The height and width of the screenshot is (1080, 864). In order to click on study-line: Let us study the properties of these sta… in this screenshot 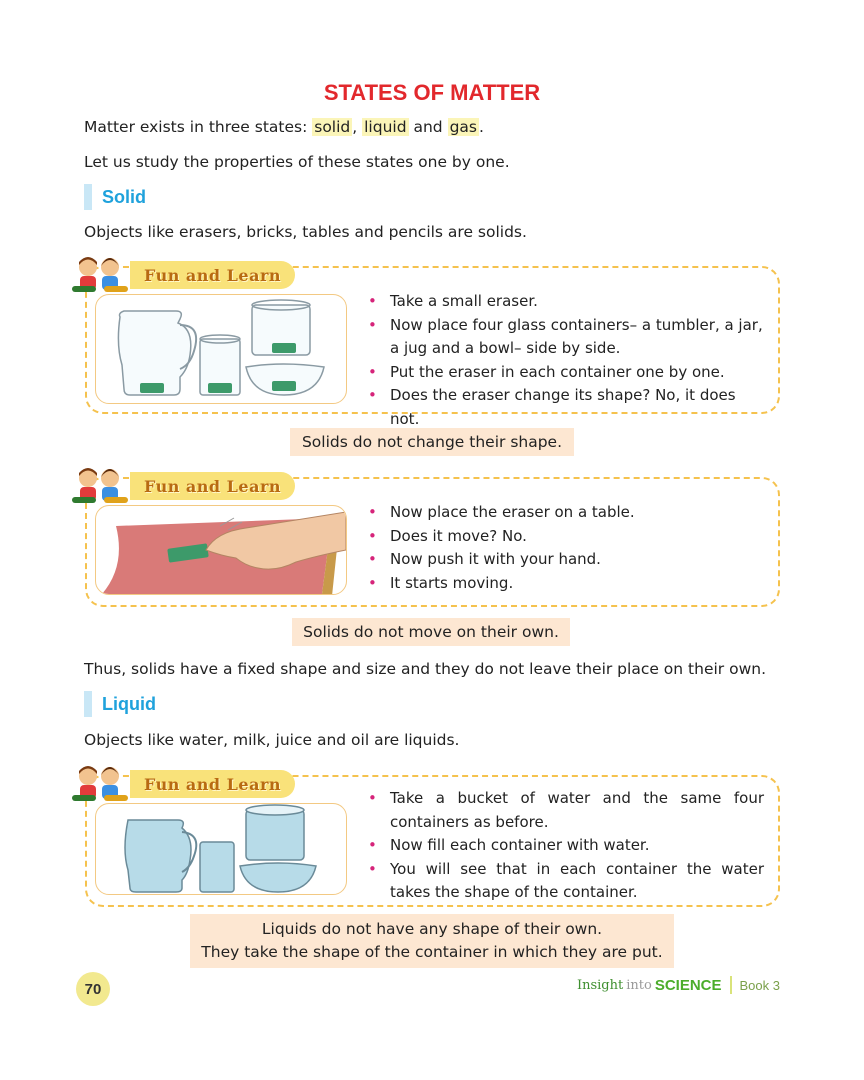, I will do `click(297, 162)`.